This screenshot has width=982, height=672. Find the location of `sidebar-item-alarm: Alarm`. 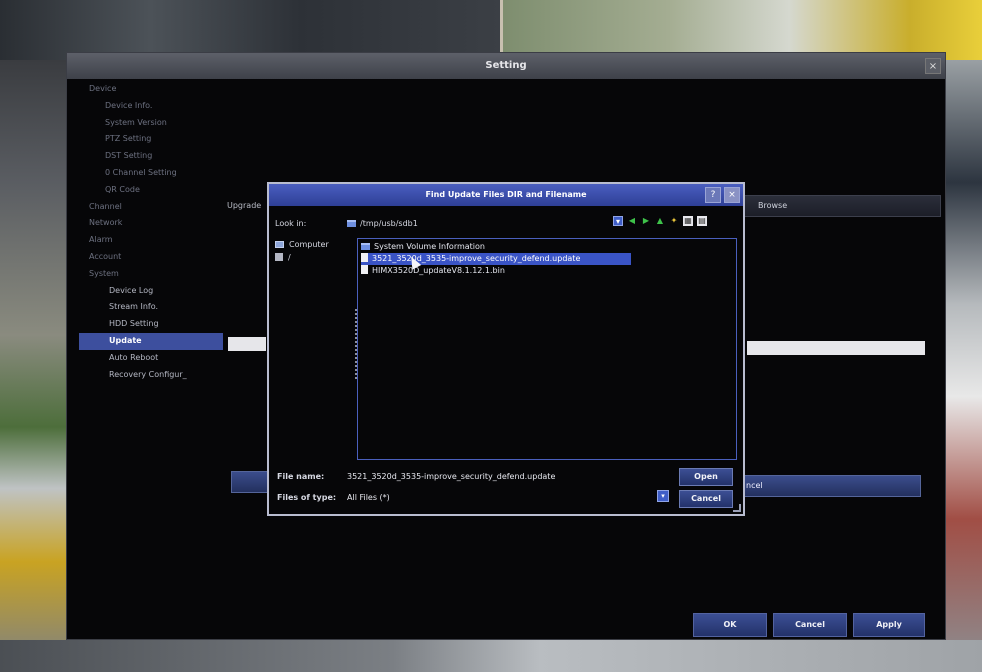

sidebar-item-alarm: Alarm is located at coordinates (142, 240).